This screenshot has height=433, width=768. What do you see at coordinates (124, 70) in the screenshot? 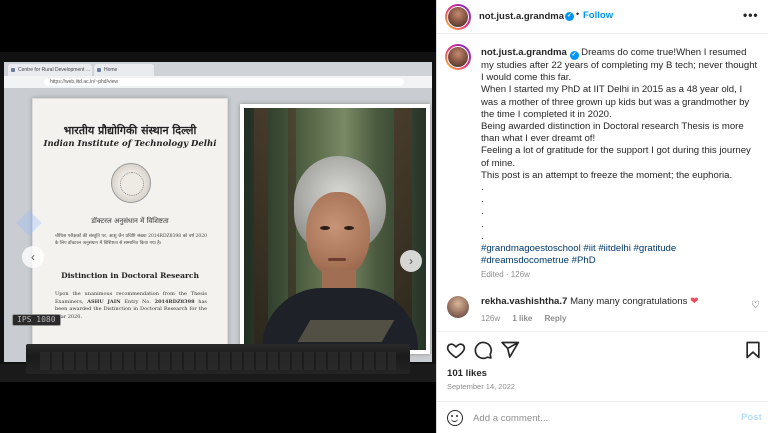
I see `browser-tab: Home` at bounding box center [124, 70].